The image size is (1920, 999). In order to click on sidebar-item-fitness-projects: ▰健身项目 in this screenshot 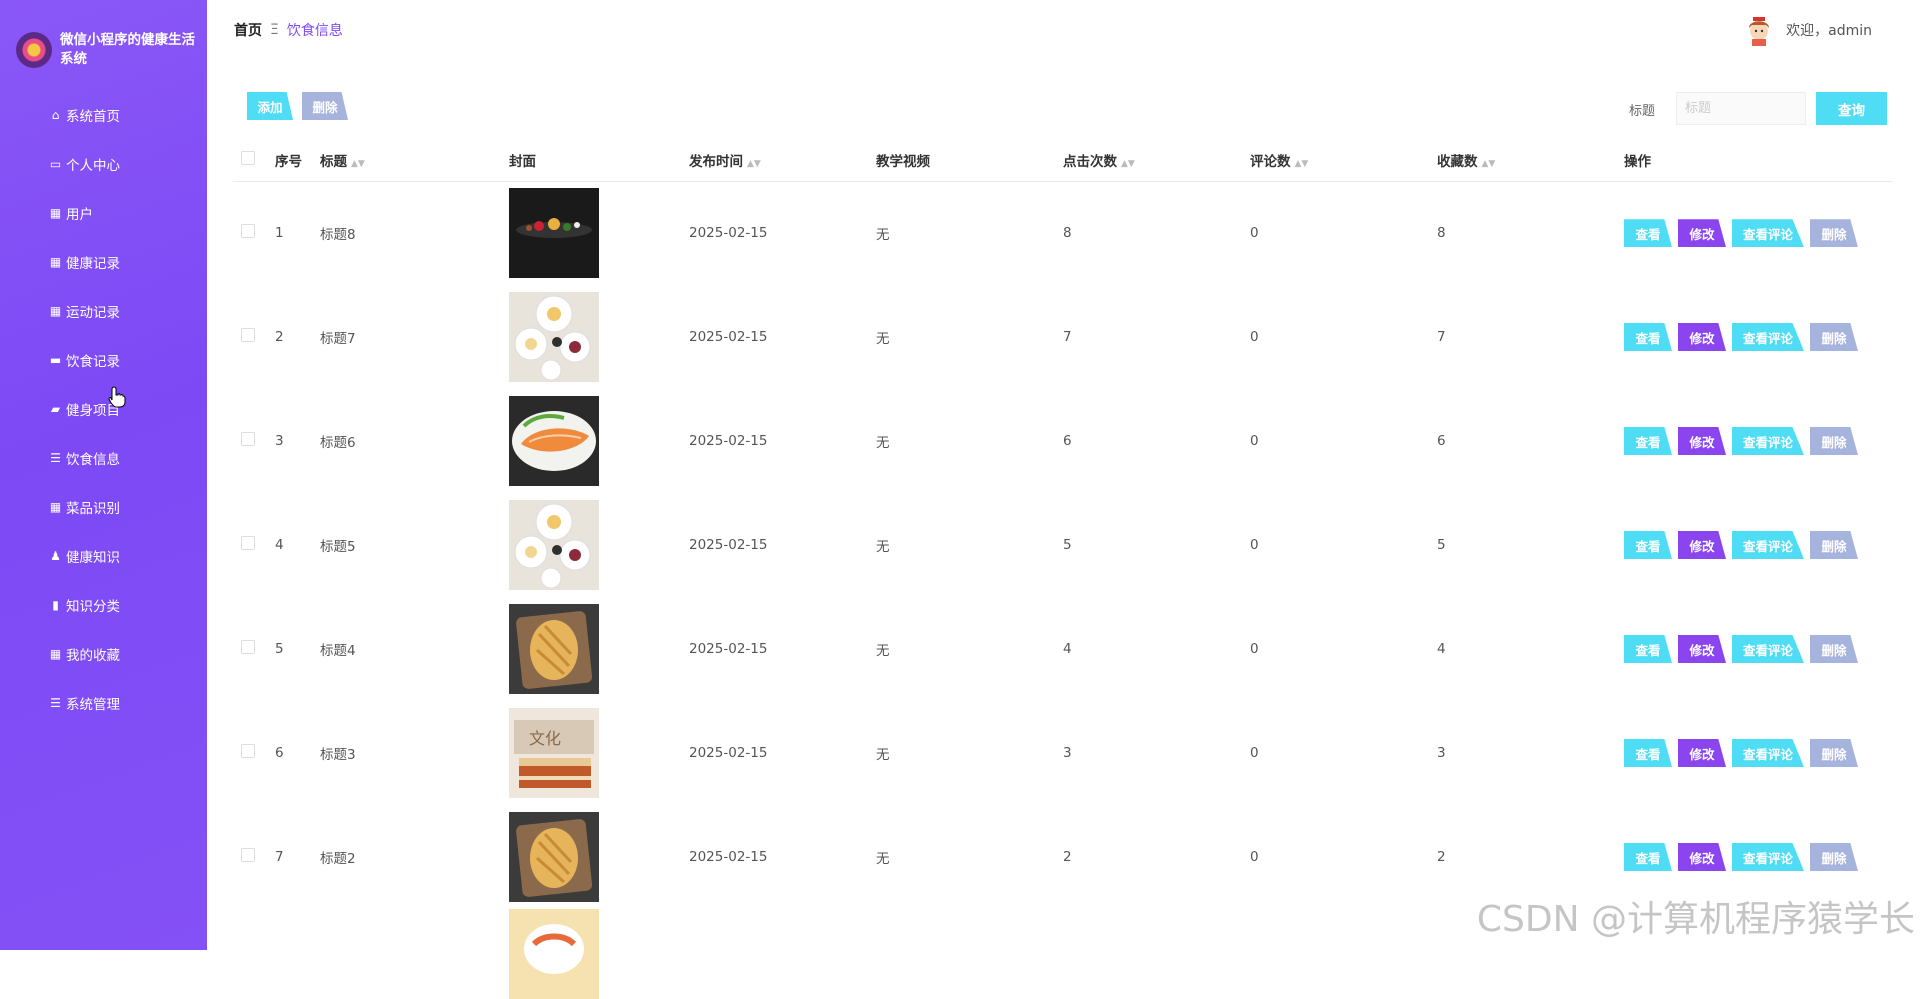, I will do `click(103, 408)`.